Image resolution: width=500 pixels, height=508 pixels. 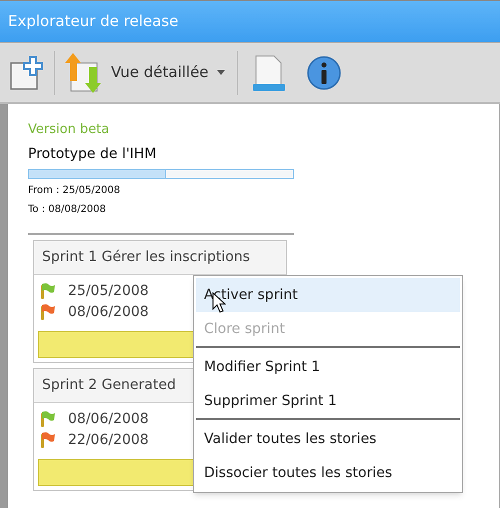 I want to click on end-date: 08/06/2008, so click(x=108, y=312).